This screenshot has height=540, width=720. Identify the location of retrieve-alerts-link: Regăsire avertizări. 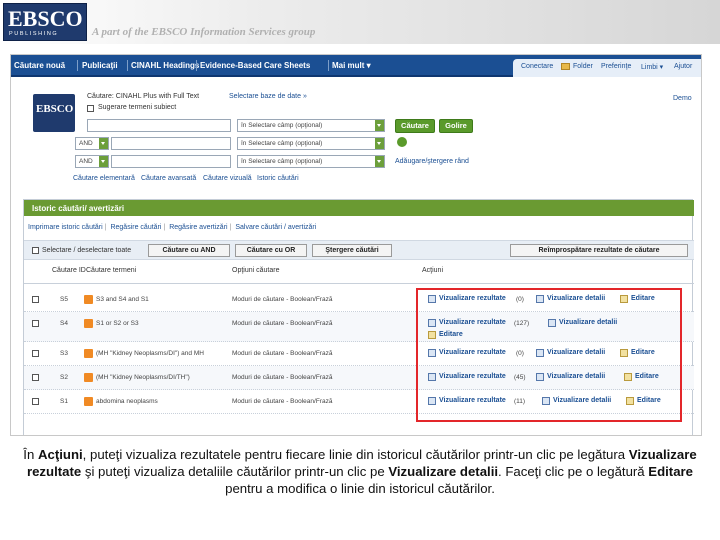
(198, 227).